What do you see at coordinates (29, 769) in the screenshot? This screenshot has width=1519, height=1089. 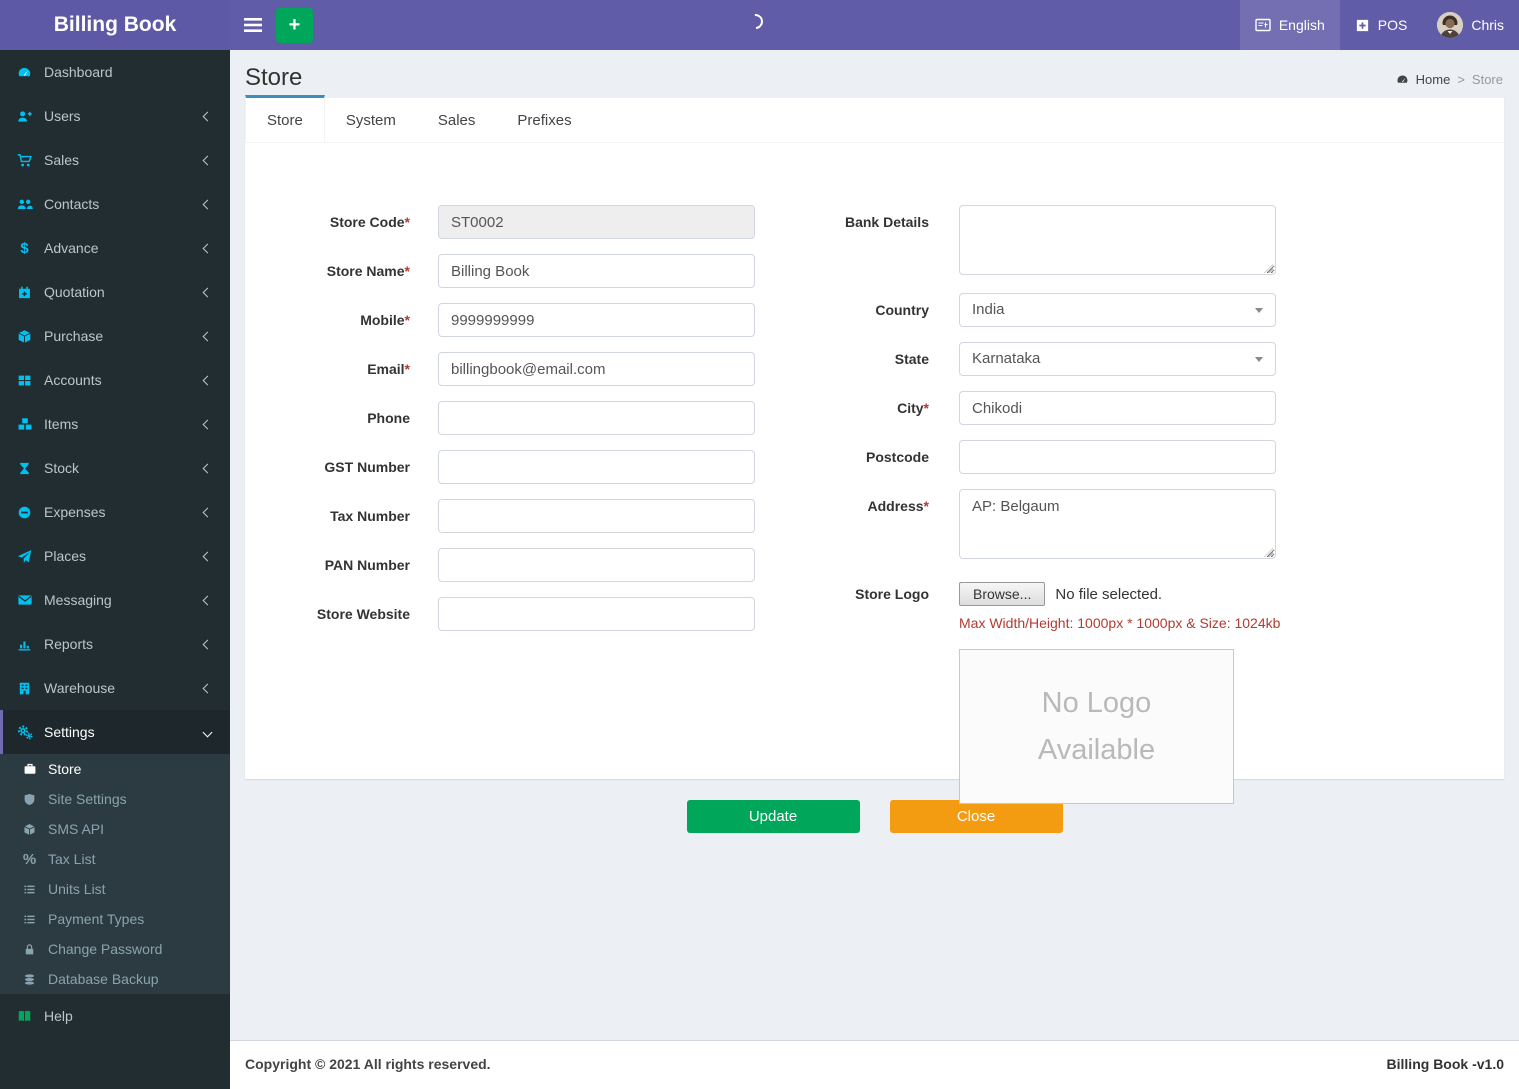 I see `briefcase-icon` at bounding box center [29, 769].